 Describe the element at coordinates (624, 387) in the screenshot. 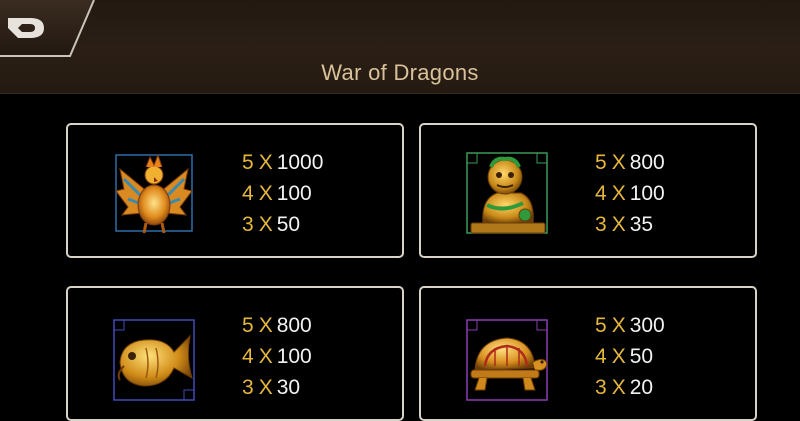

I see `payout-row: 3 X 20` at that location.